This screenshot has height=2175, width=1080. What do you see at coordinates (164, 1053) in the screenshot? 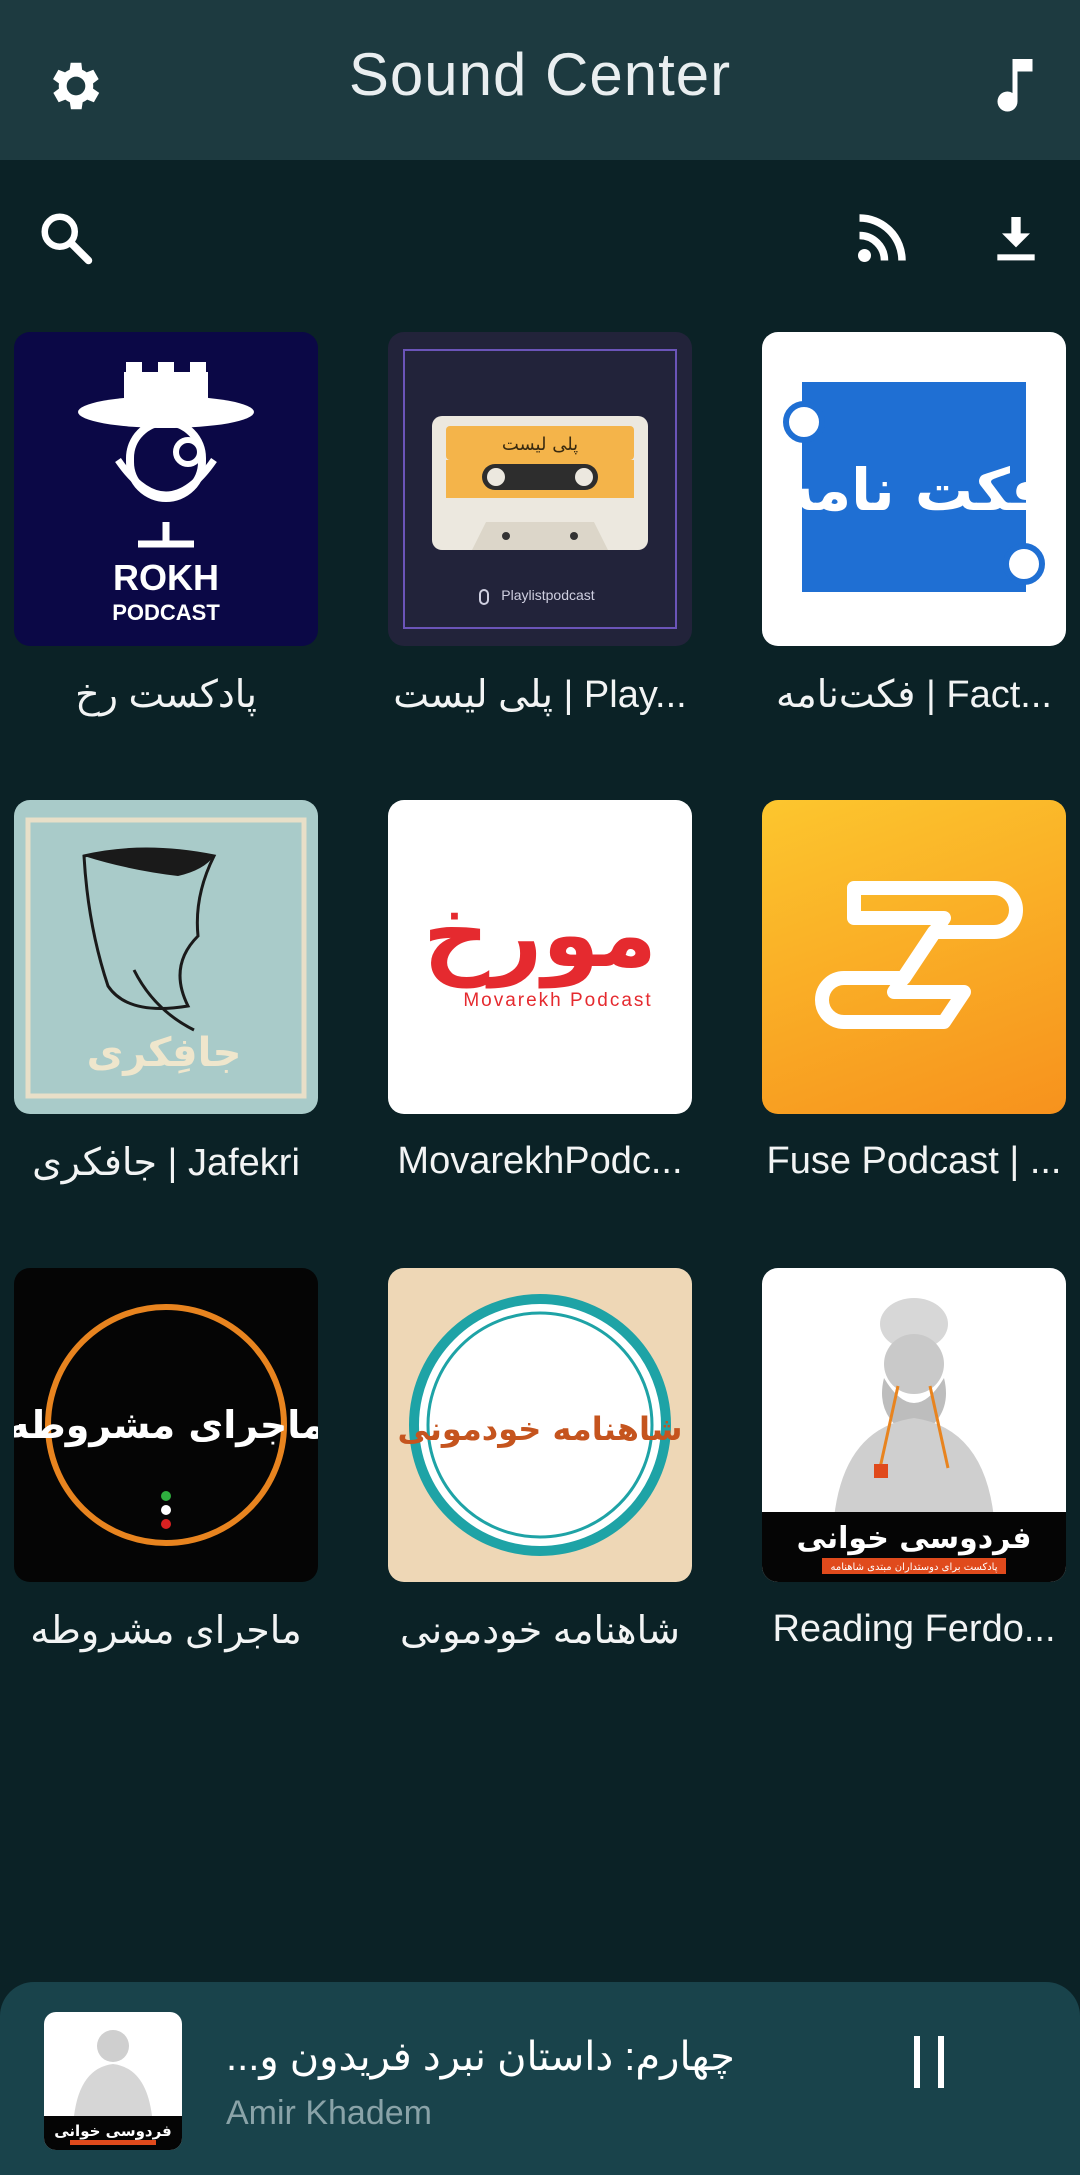
I see `jafekri-logo-text: جافِکری` at bounding box center [164, 1053].